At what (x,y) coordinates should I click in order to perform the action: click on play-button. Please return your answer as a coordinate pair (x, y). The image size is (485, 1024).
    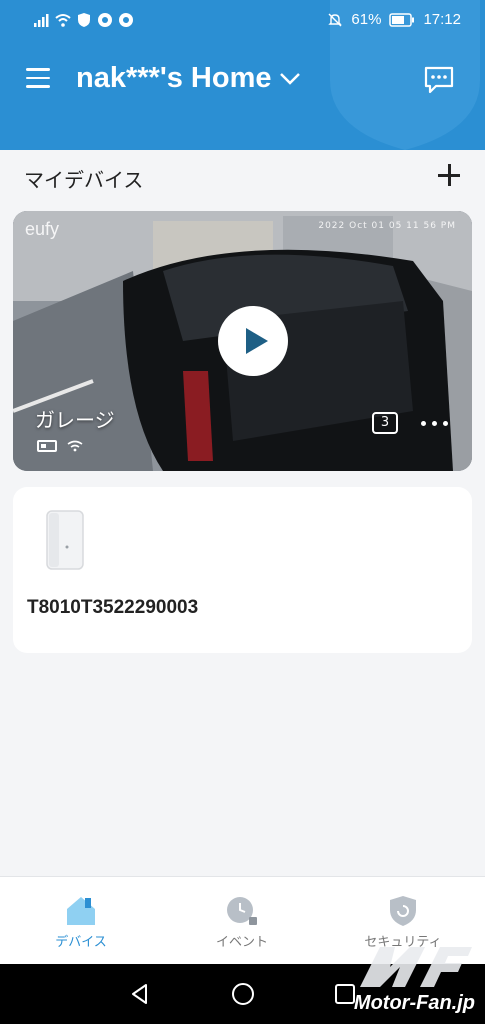
    Looking at the image, I should click on (253, 341).